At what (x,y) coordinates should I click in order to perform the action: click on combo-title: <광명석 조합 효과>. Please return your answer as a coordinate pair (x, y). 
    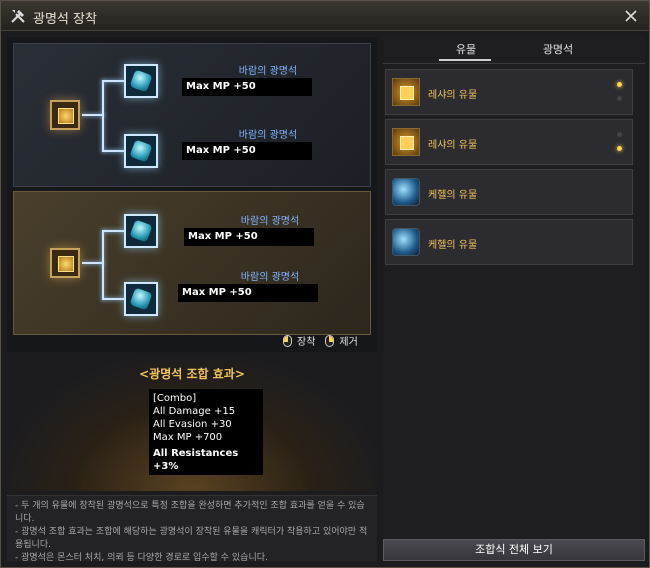
    Looking at the image, I should click on (192, 374).